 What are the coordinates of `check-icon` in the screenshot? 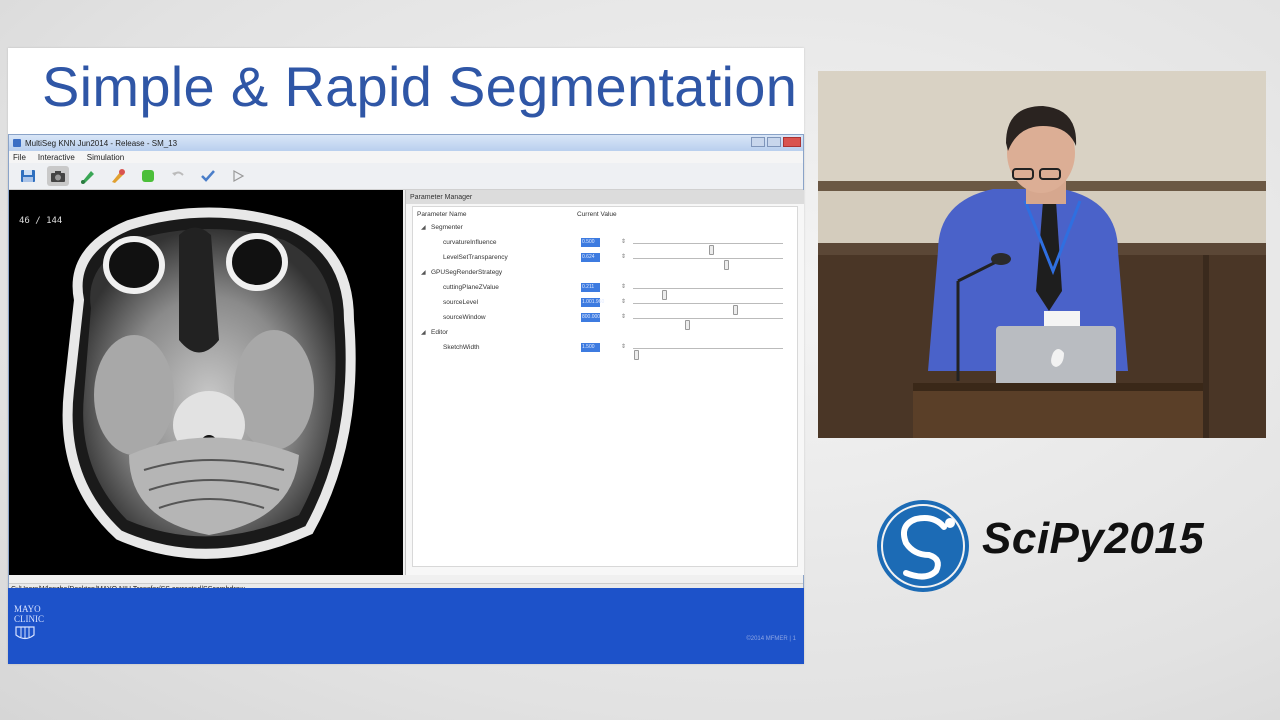 It's located at (208, 176).